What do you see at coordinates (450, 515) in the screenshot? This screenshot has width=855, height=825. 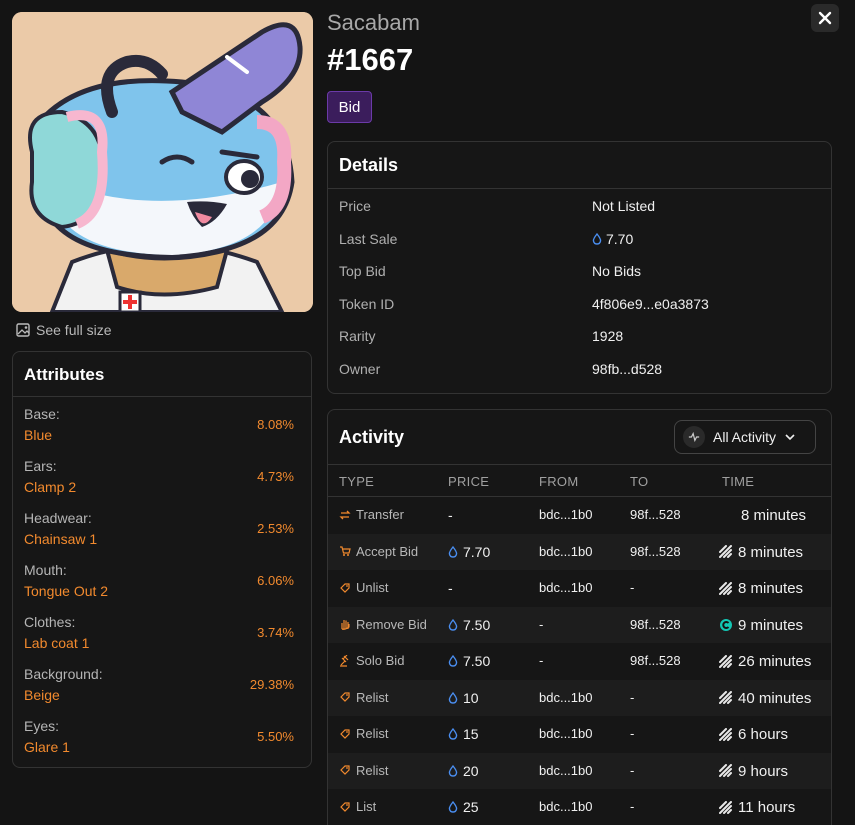 I see `activity-price-value: -` at bounding box center [450, 515].